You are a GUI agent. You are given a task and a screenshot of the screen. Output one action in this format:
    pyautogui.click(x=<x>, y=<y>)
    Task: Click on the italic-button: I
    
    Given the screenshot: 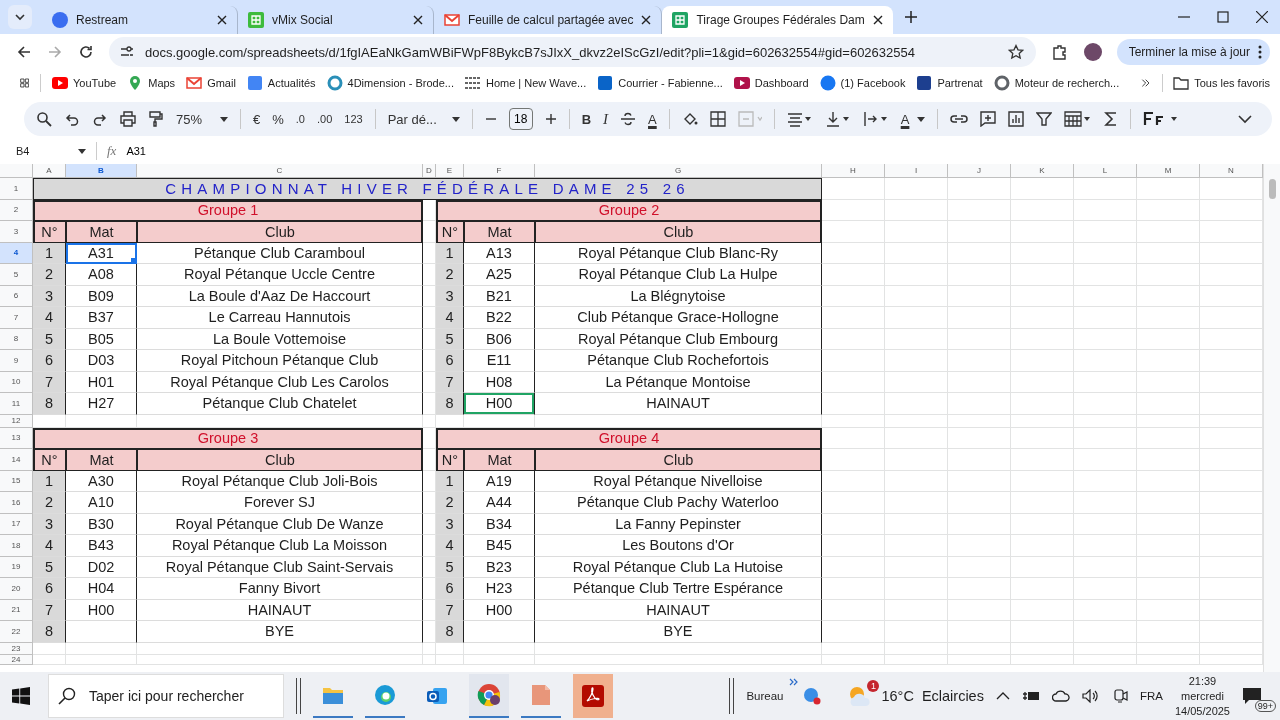 What is the action you would take?
    pyautogui.click(x=606, y=119)
    